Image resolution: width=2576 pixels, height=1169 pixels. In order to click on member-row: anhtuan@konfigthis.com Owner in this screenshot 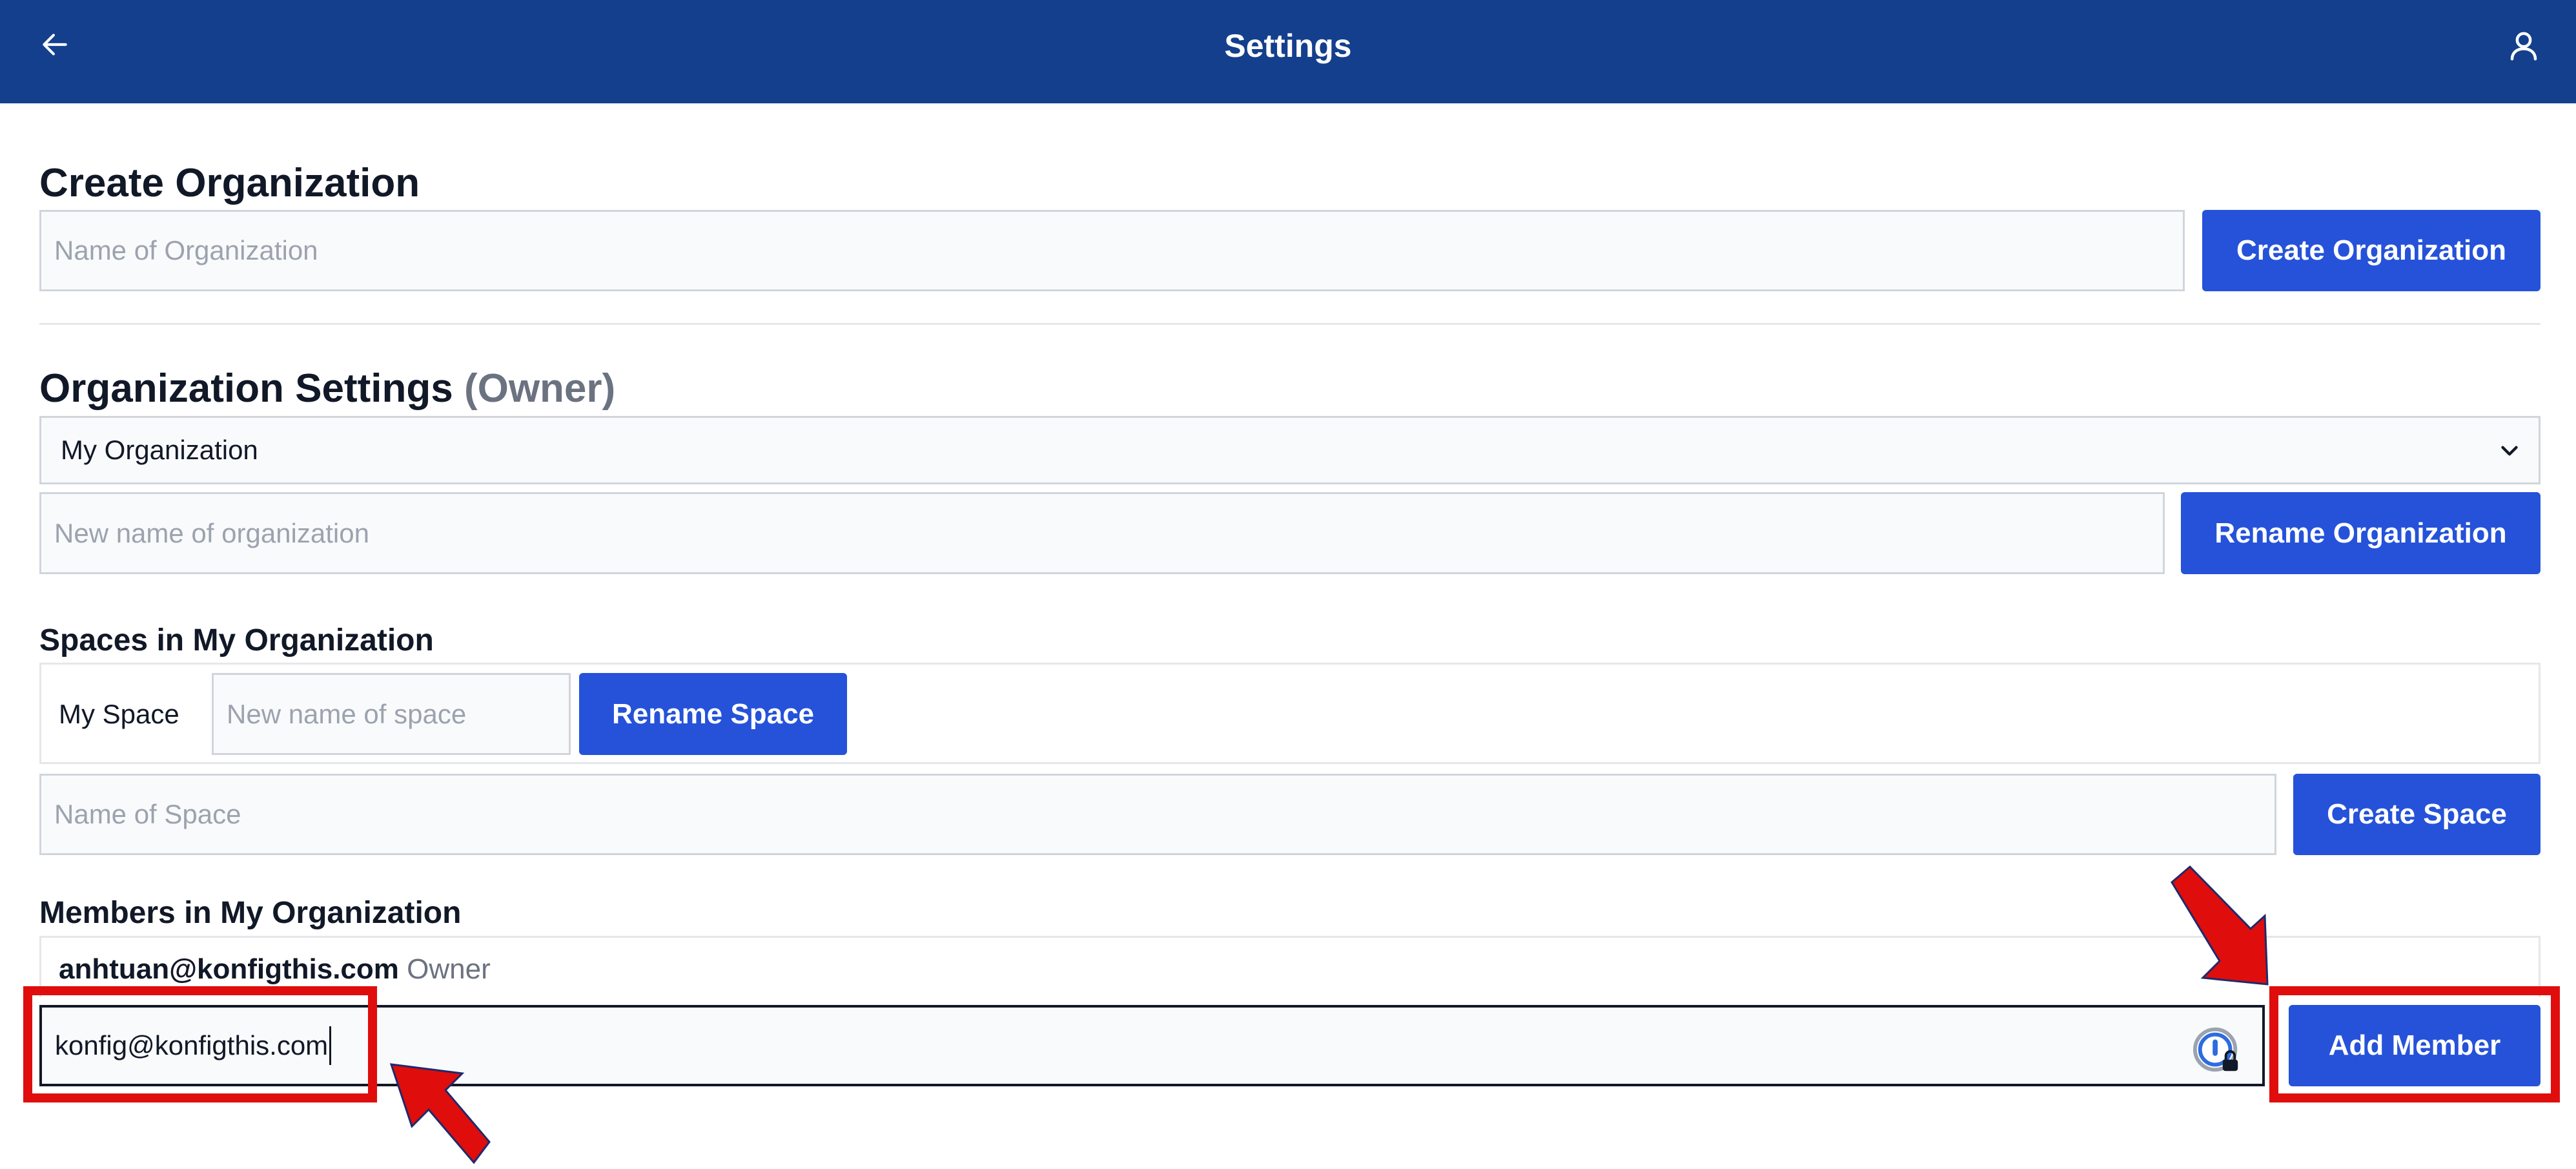, I will do `click(1289, 966)`.